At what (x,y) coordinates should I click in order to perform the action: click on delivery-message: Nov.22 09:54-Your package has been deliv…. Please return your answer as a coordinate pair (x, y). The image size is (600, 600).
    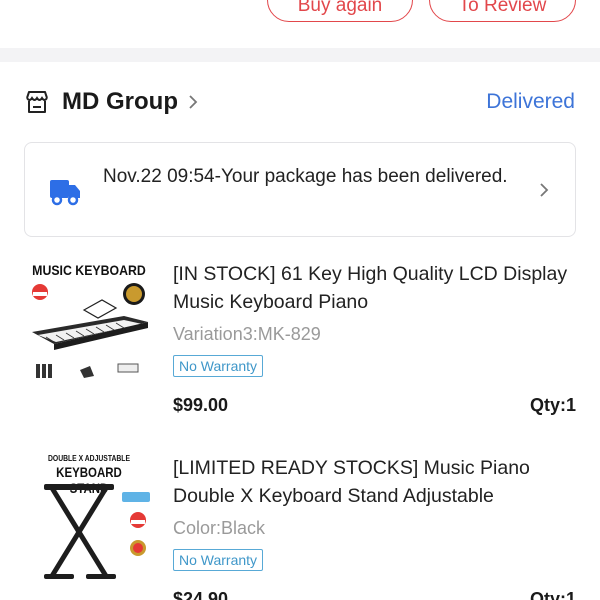
    Looking at the image, I should click on (305, 176).